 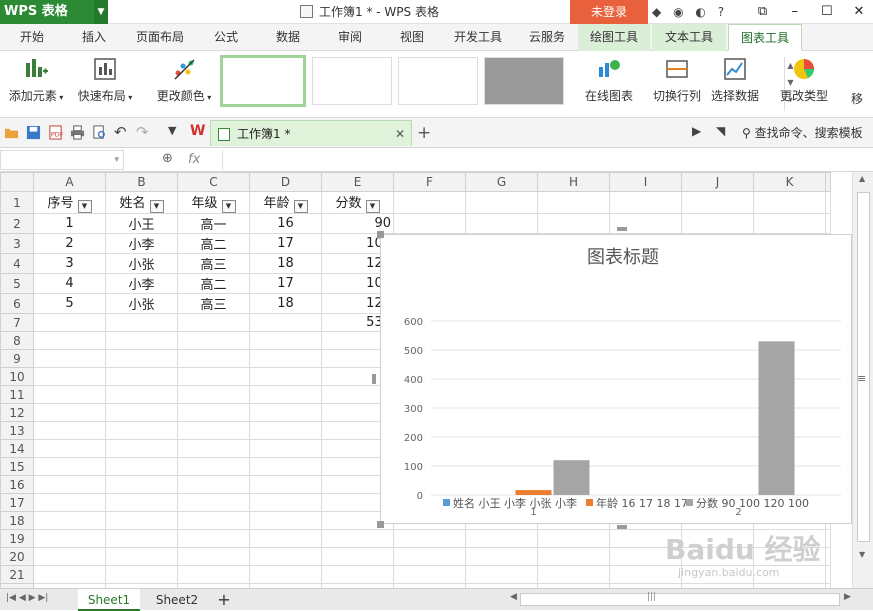 I want to click on redo-icon: ↷, so click(x=143, y=132).